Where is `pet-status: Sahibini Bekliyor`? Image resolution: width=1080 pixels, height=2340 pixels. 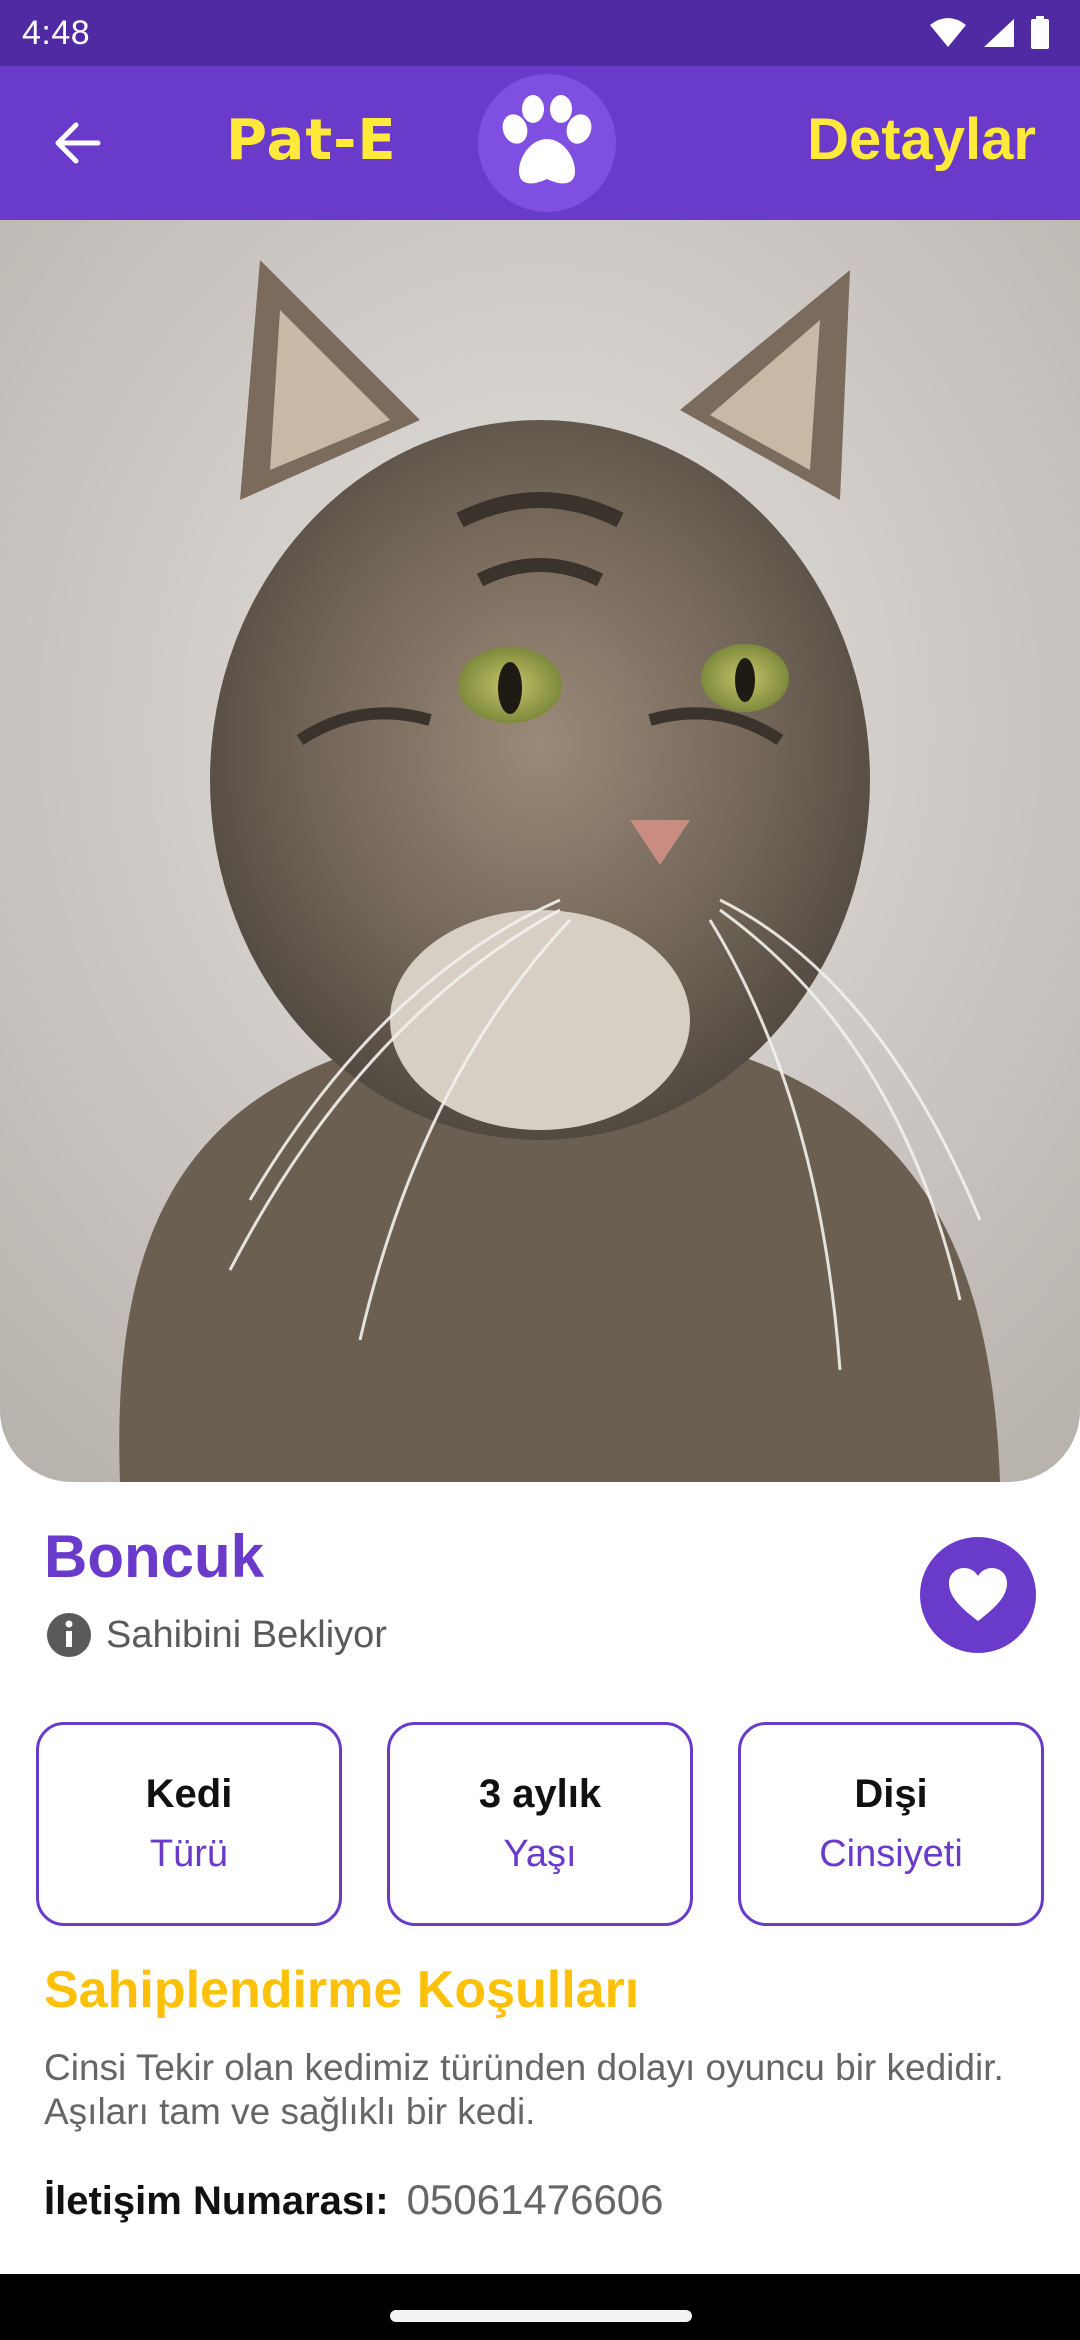
pet-status: Sahibini Bekliyor is located at coordinates (216, 1635).